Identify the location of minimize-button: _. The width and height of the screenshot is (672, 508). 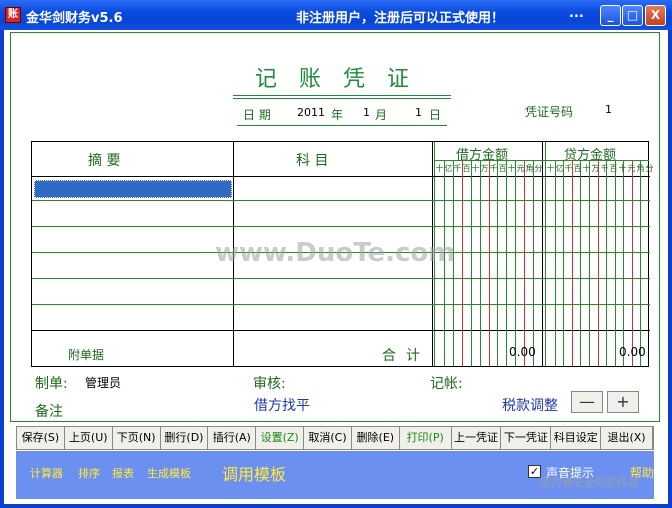
(610, 15).